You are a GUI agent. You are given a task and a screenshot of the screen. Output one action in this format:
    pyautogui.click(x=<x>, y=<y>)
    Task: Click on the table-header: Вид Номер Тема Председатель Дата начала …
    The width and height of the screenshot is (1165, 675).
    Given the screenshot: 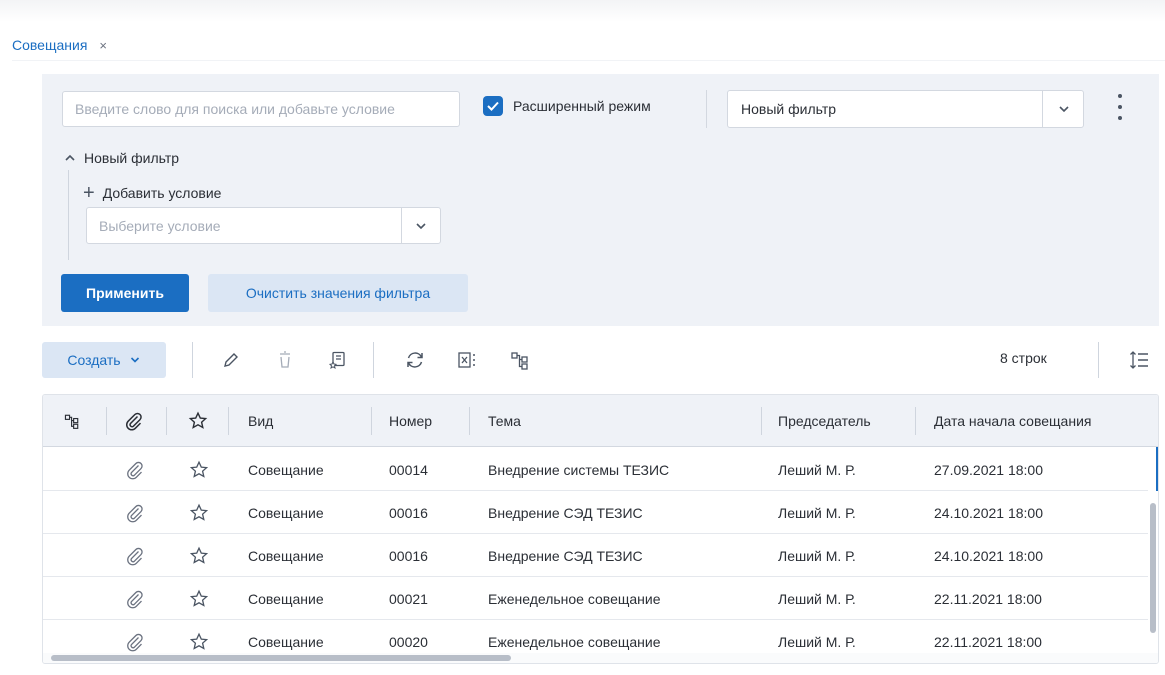 What is the action you would take?
    pyautogui.click(x=600, y=421)
    